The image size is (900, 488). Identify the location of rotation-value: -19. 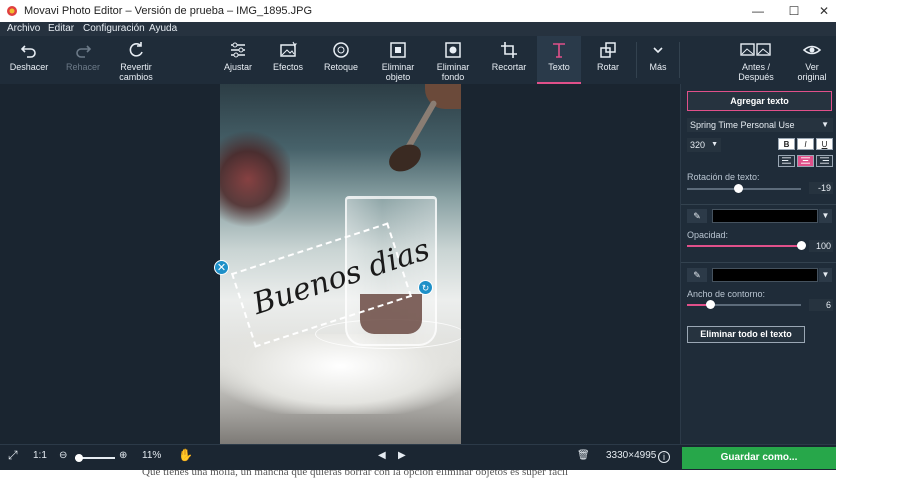
(821, 188).